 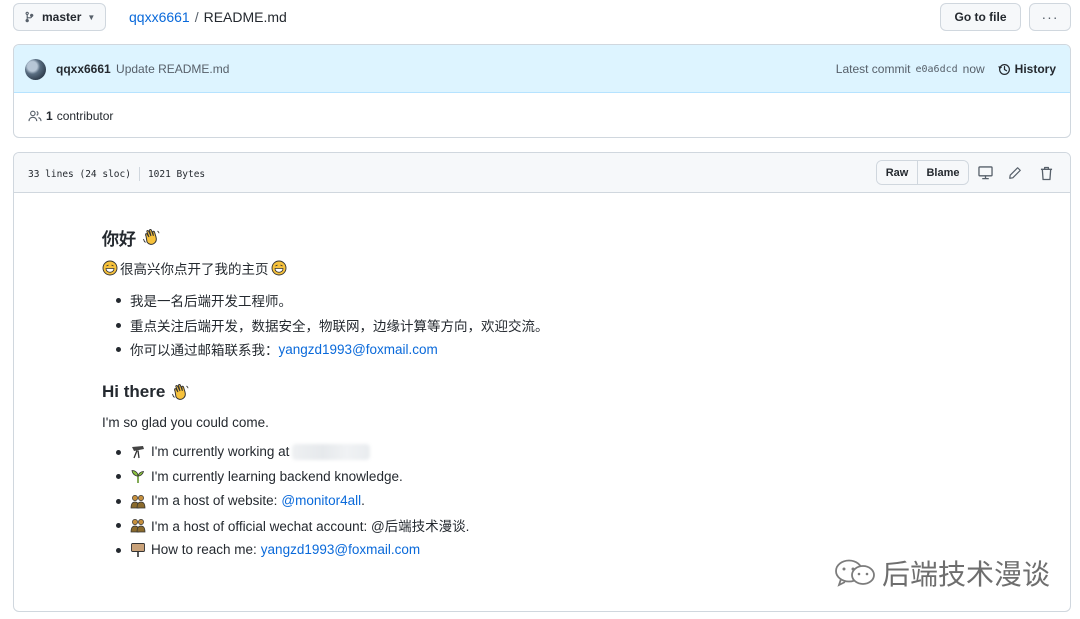 What do you see at coordinates (943, 172) in the screenshot?
I see `blame-button: Blame` at bounding box center [943, 172].